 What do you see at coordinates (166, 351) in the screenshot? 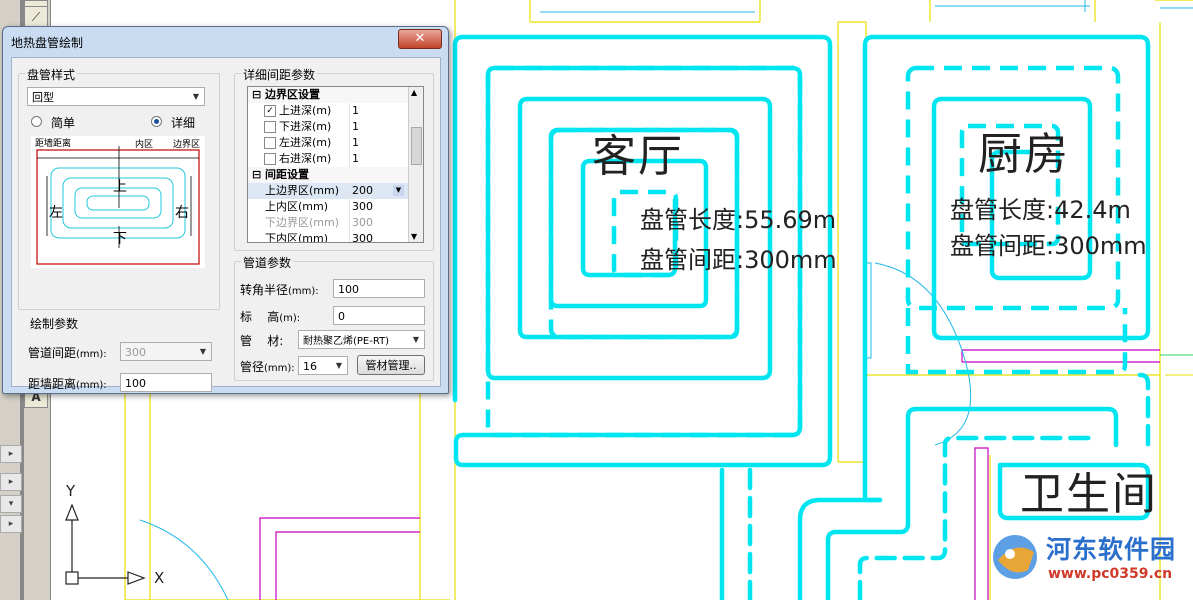
I see `pipe-spacing-select: 300 ▼` at bounding box center [166, 351].